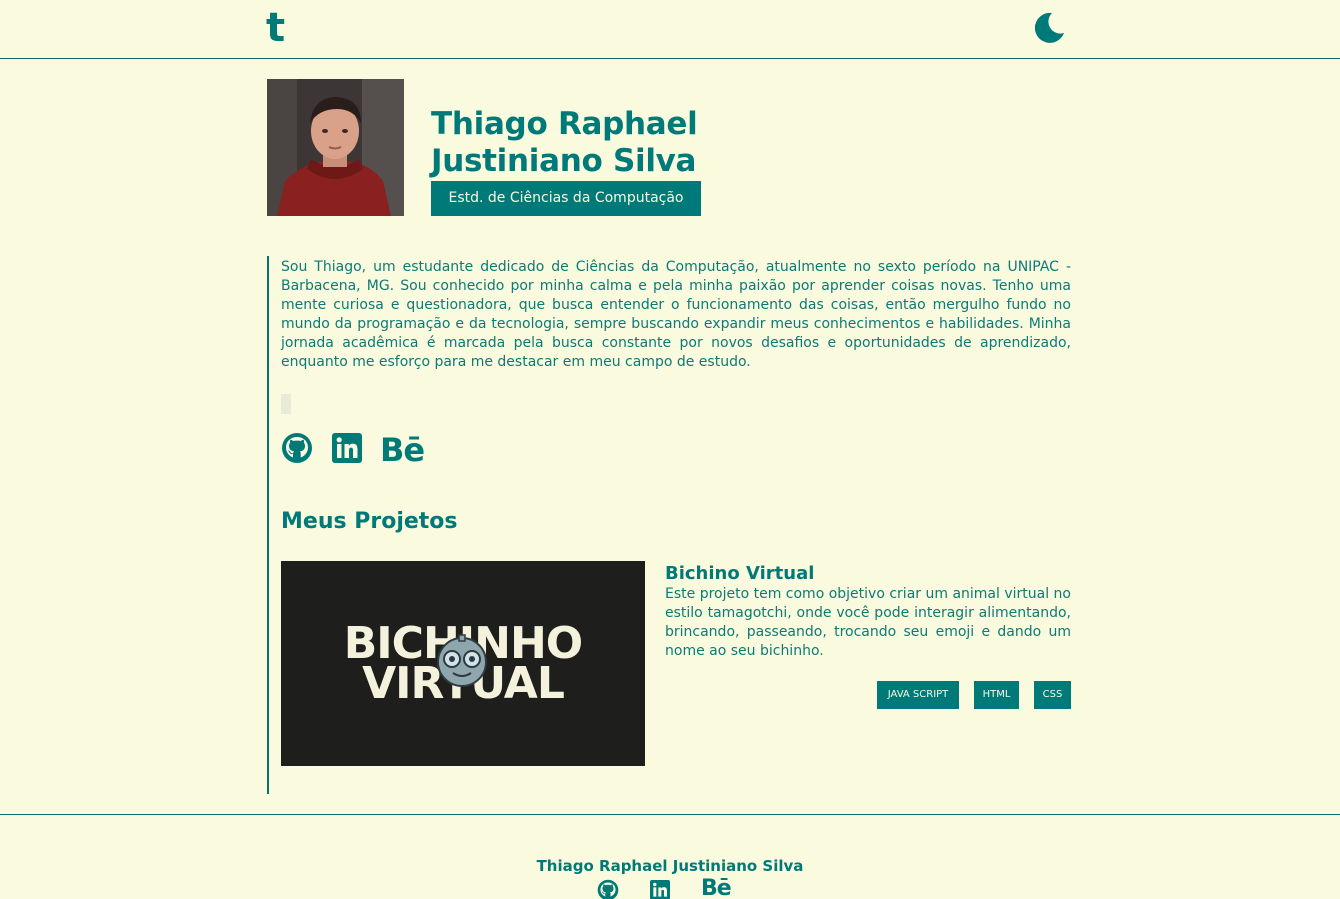  I want to click on tag-css: CSS, so click(1052, 695).